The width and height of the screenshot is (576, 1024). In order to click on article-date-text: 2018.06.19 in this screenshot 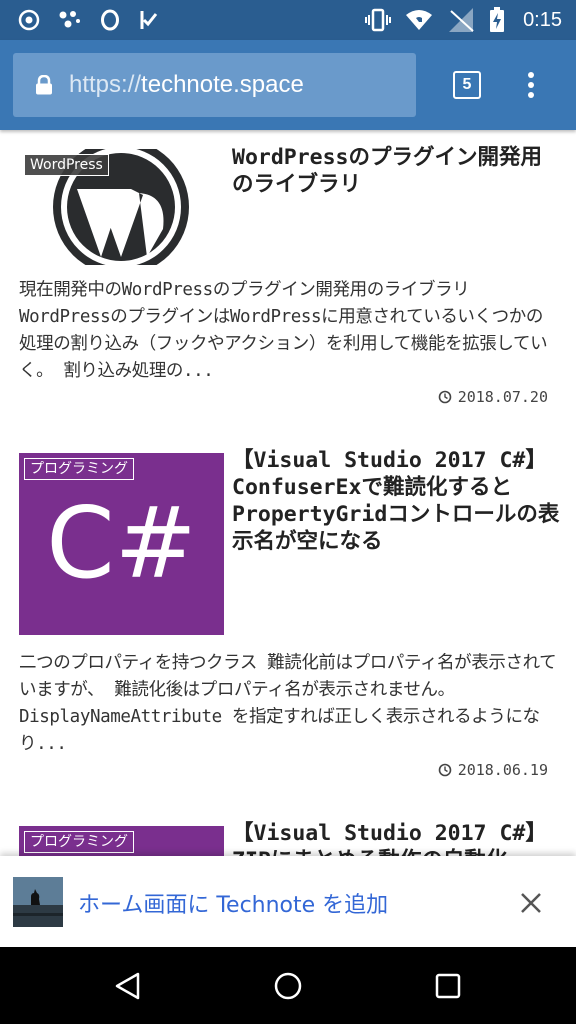, I will do `click(502, 770)`.